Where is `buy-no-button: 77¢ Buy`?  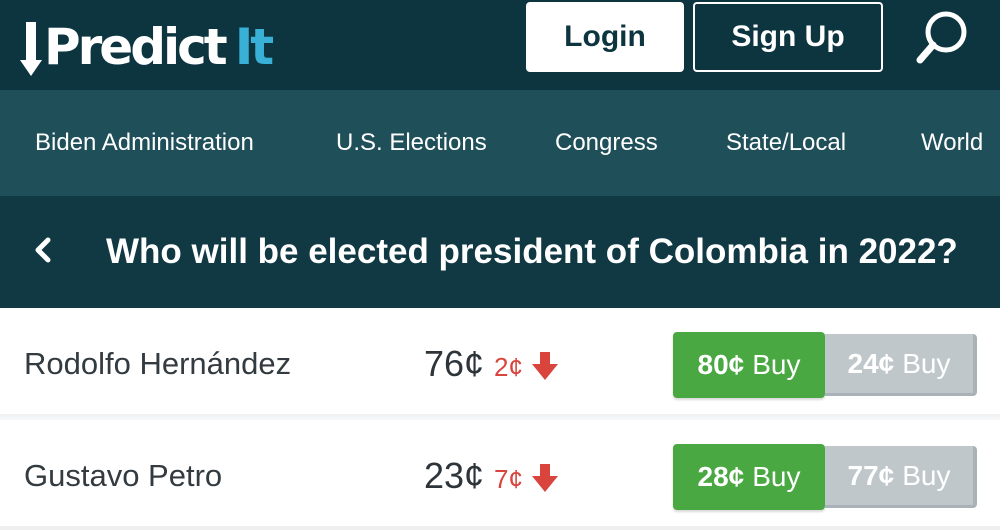 buy-no-button: 77¢ Buy is located at coordinates (901, 477).